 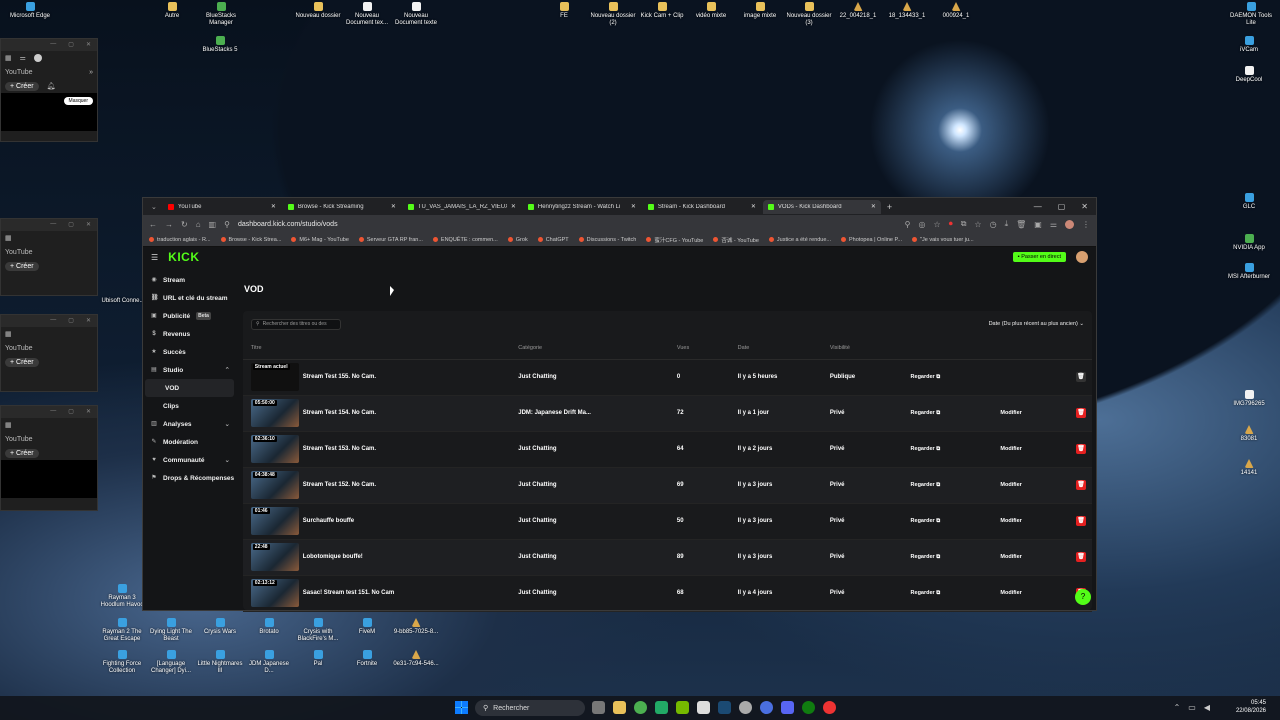 I want to click on network-icon: ▭, so click(x=1192, y=707).